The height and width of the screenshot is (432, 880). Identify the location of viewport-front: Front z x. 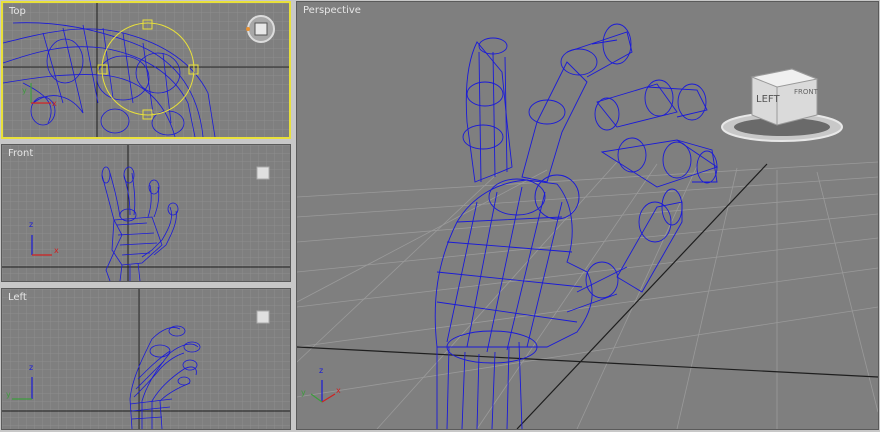
(146, 213).